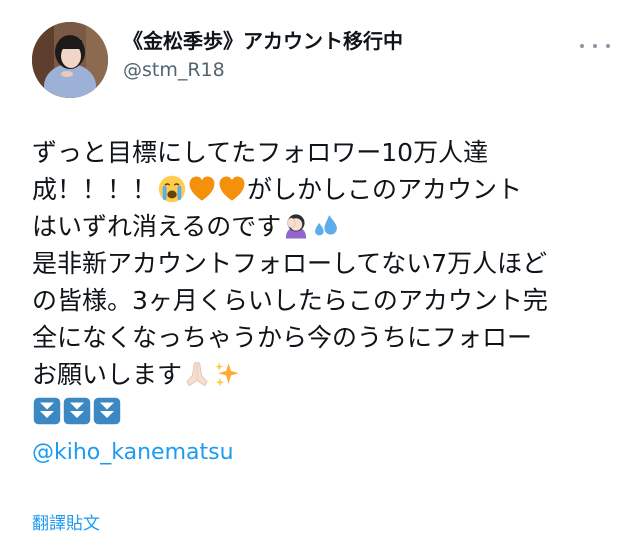 Image resolution: width=640 pixels, height=547 pixels. I want to click on avatar-photo, so click(70, 60).